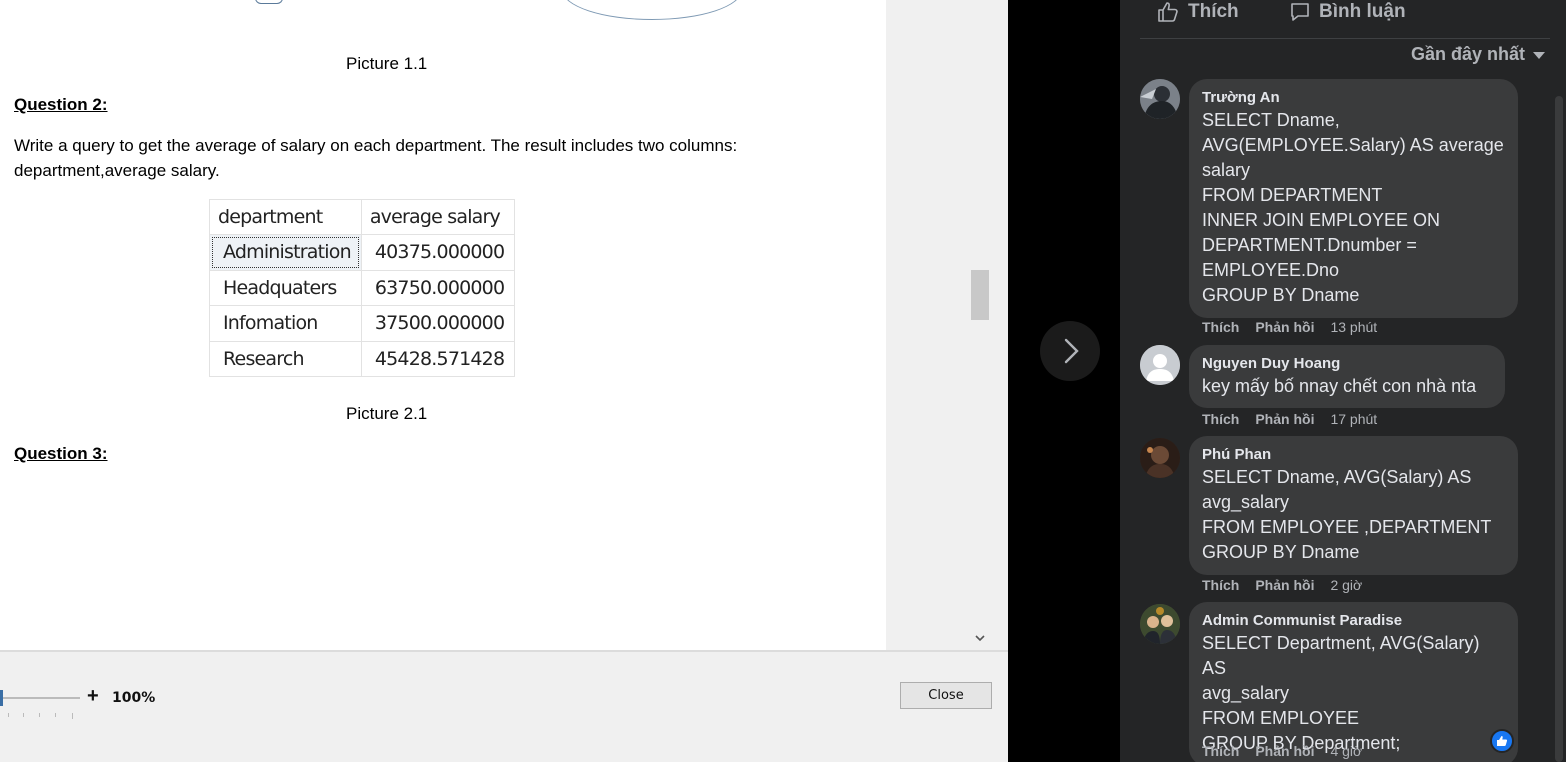 The height and width of the screenshot is (762, 1566). What do you see at coordinates (1353, 327) in the screenshot?
I see `comment-timestamp: 13 phút` at bounding box center [1353, 327].